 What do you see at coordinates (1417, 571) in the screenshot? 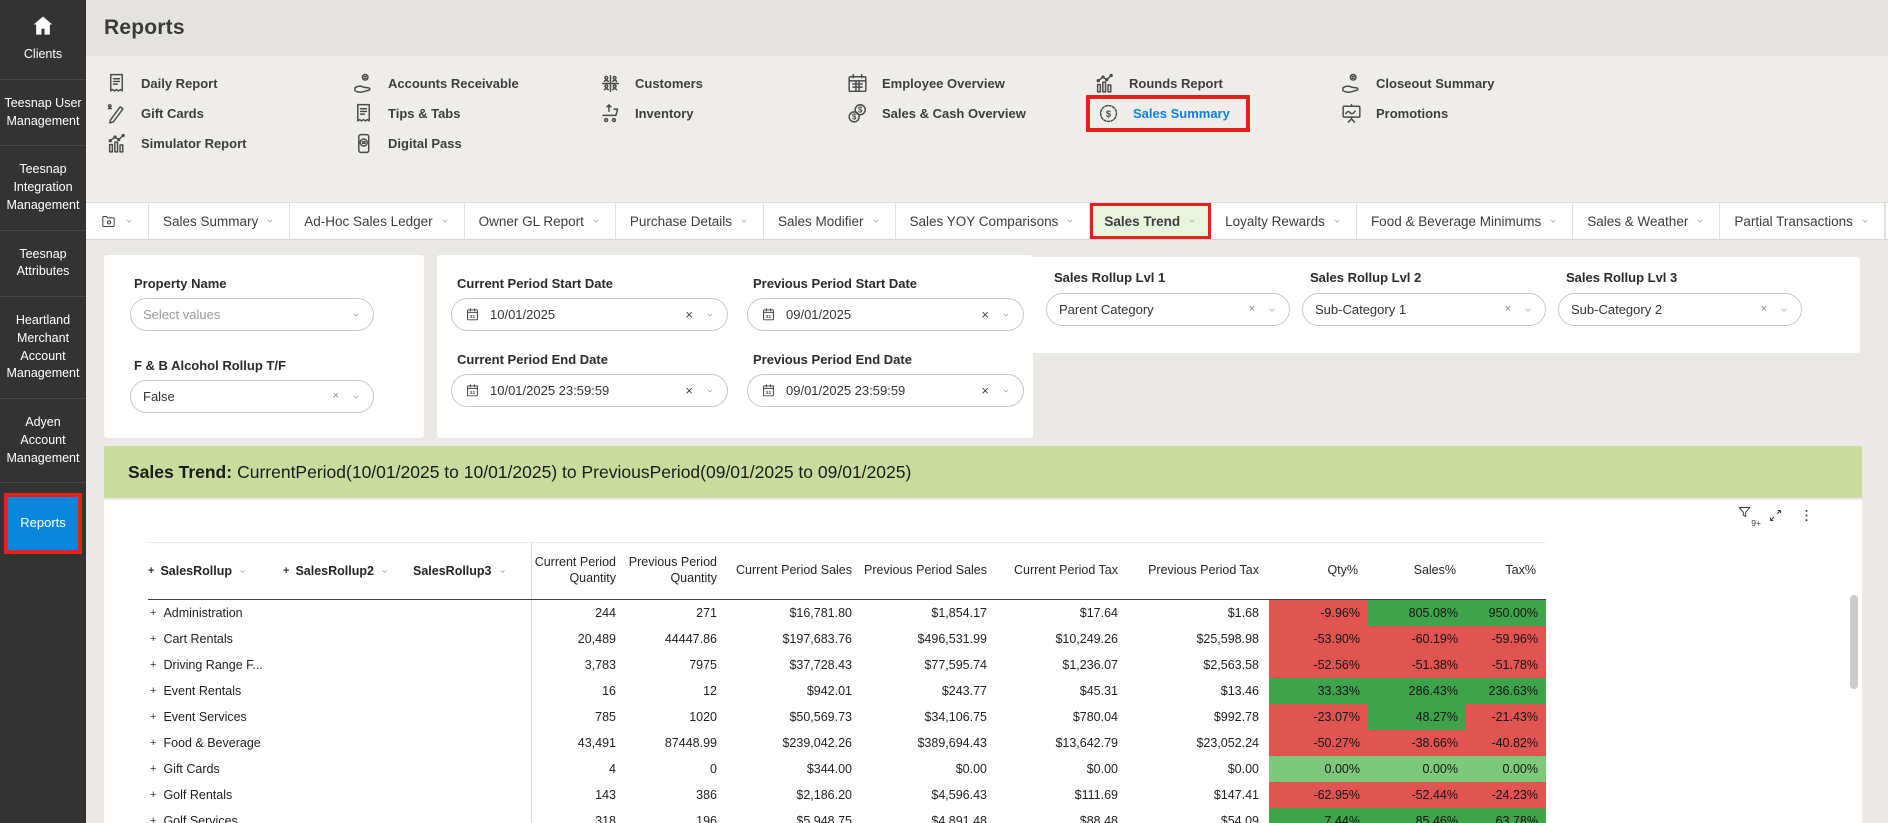
I see `column-header-sales: Sales%` at bounding box center [1417, 571].